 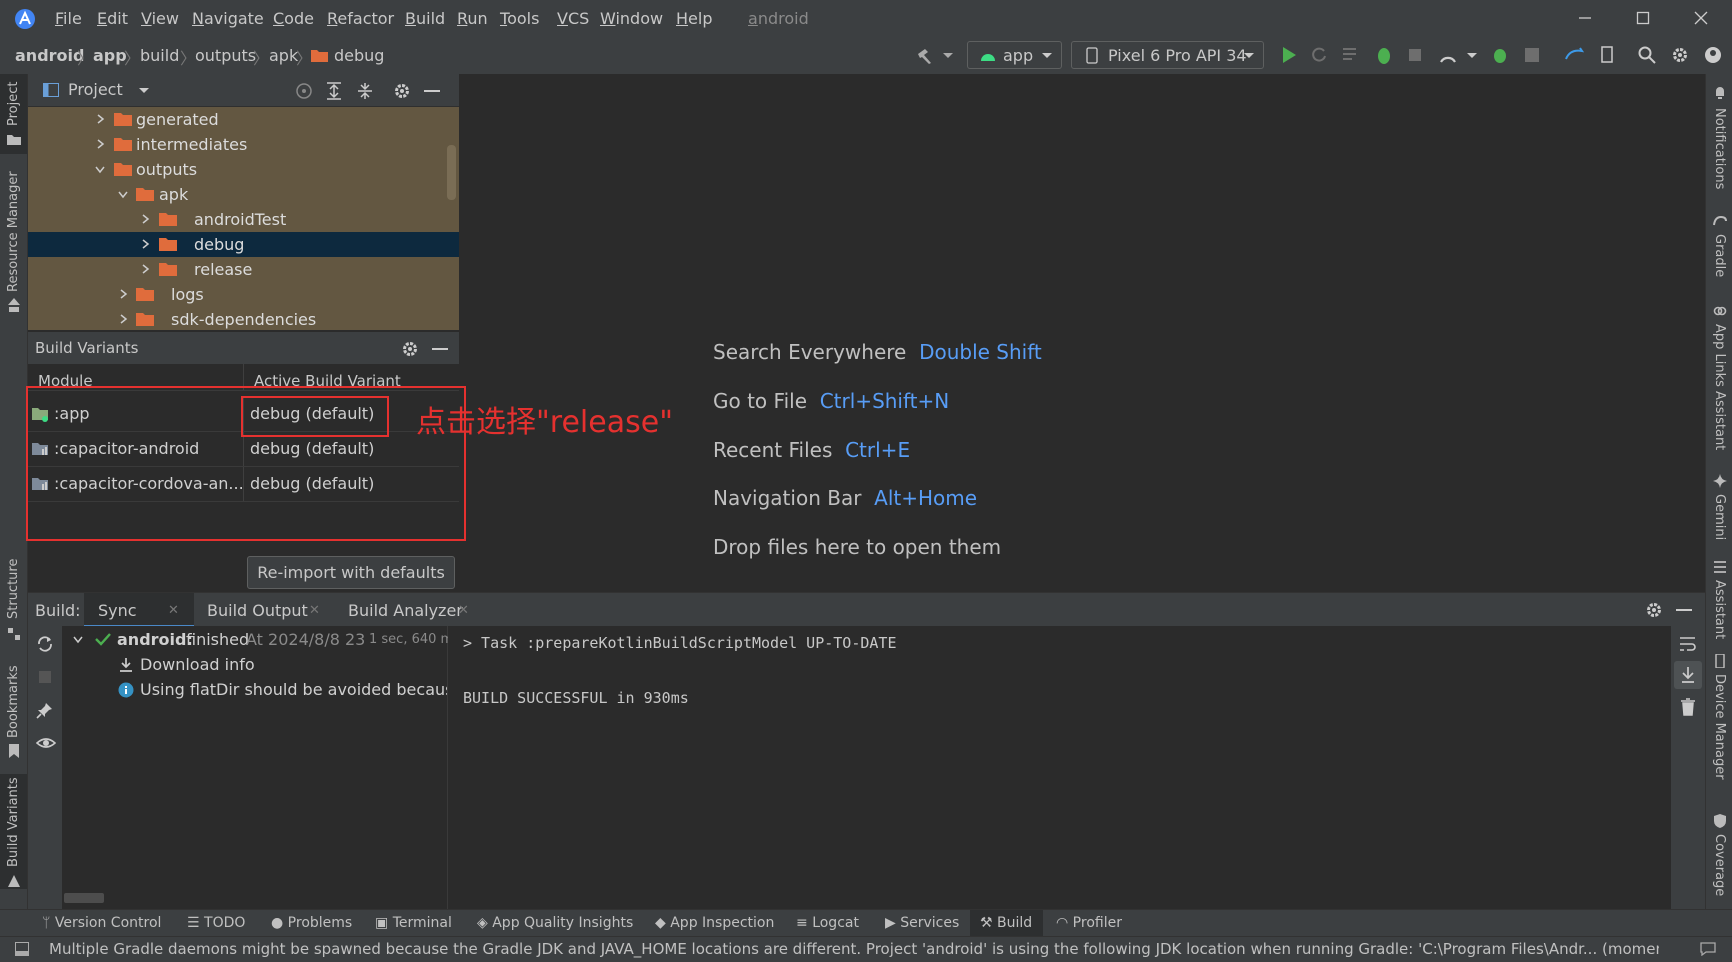 What do you see at coordinates (68, 18) in the screenshot?
I see `menu-file: File` at bounding box center [68, 18].